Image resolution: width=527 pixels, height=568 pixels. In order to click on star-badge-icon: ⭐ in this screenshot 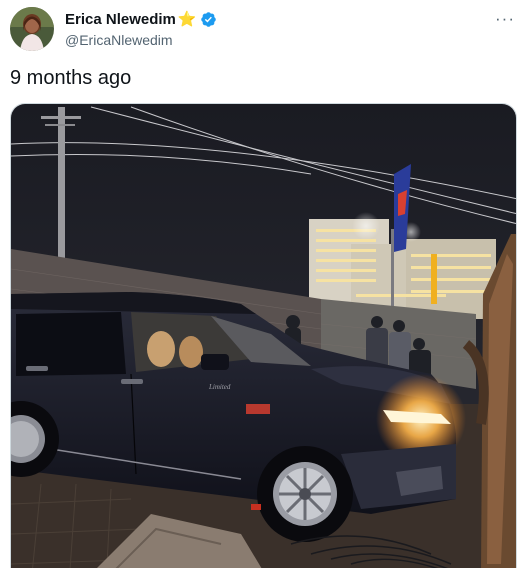, I will do `click(187, 19)`.